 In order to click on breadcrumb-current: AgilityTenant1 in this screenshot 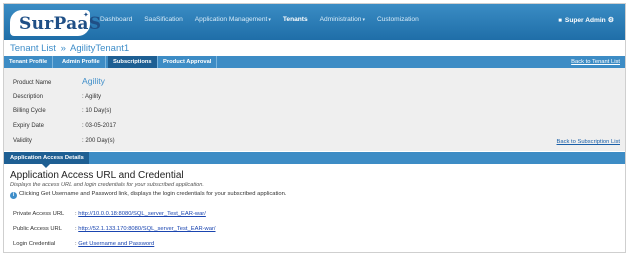, I will do `click(100, 48)`.